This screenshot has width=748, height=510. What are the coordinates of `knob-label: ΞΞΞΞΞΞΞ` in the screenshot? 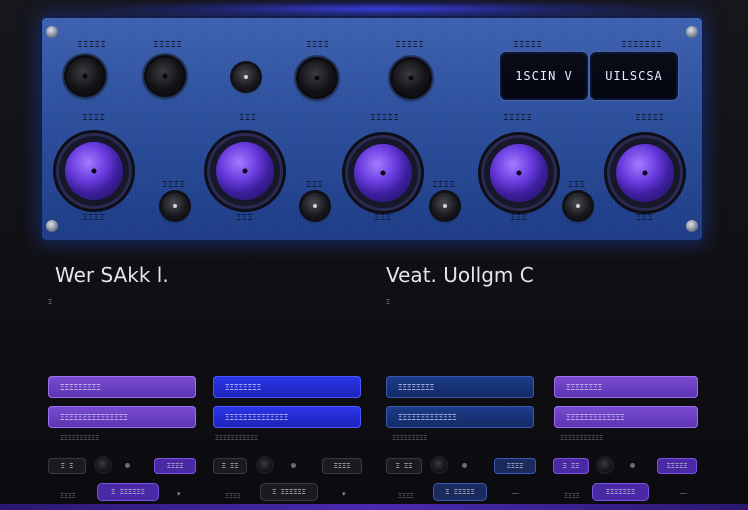 It's located at (642, 44).